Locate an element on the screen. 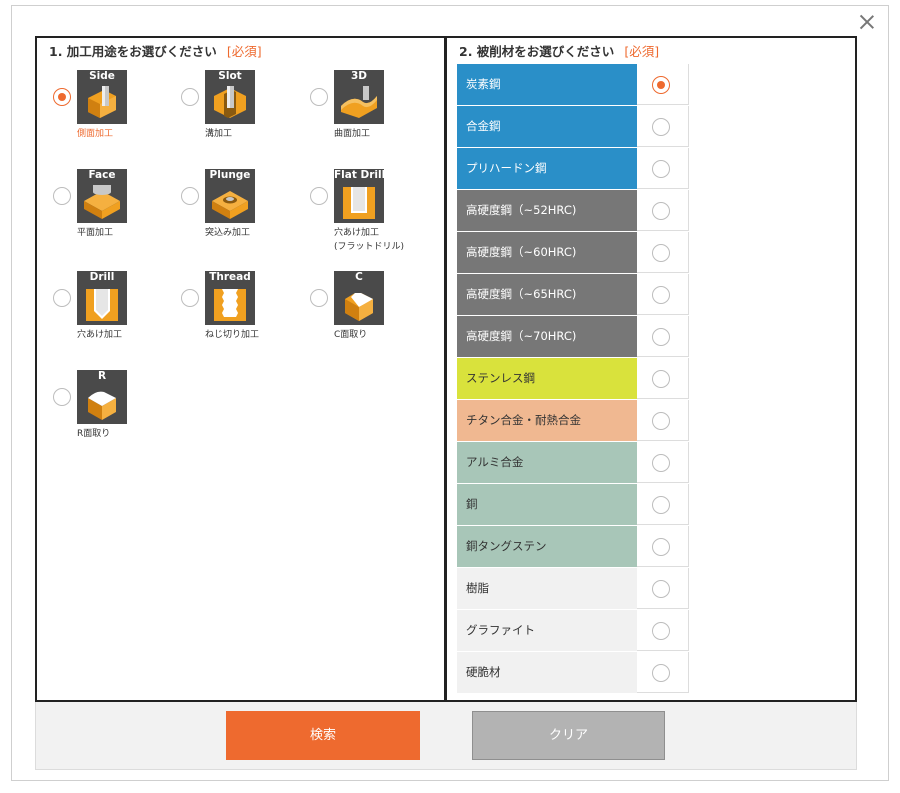 The image size is (900, 793). material-name: 硬脆材 is located at coordinates (547, 672).